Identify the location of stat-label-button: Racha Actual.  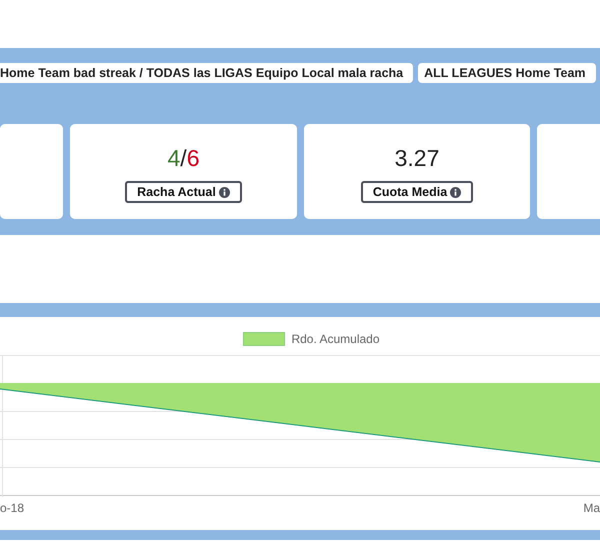
(183, 192).